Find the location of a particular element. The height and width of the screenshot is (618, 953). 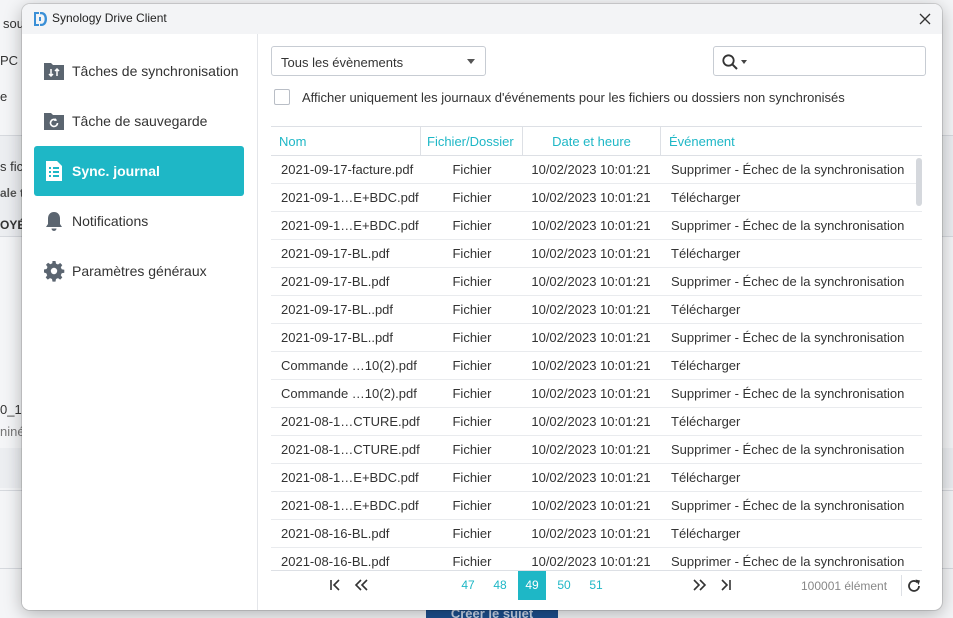

cell-name: 2021-09-17-facture.pdf is located at coordinates (347, 169).